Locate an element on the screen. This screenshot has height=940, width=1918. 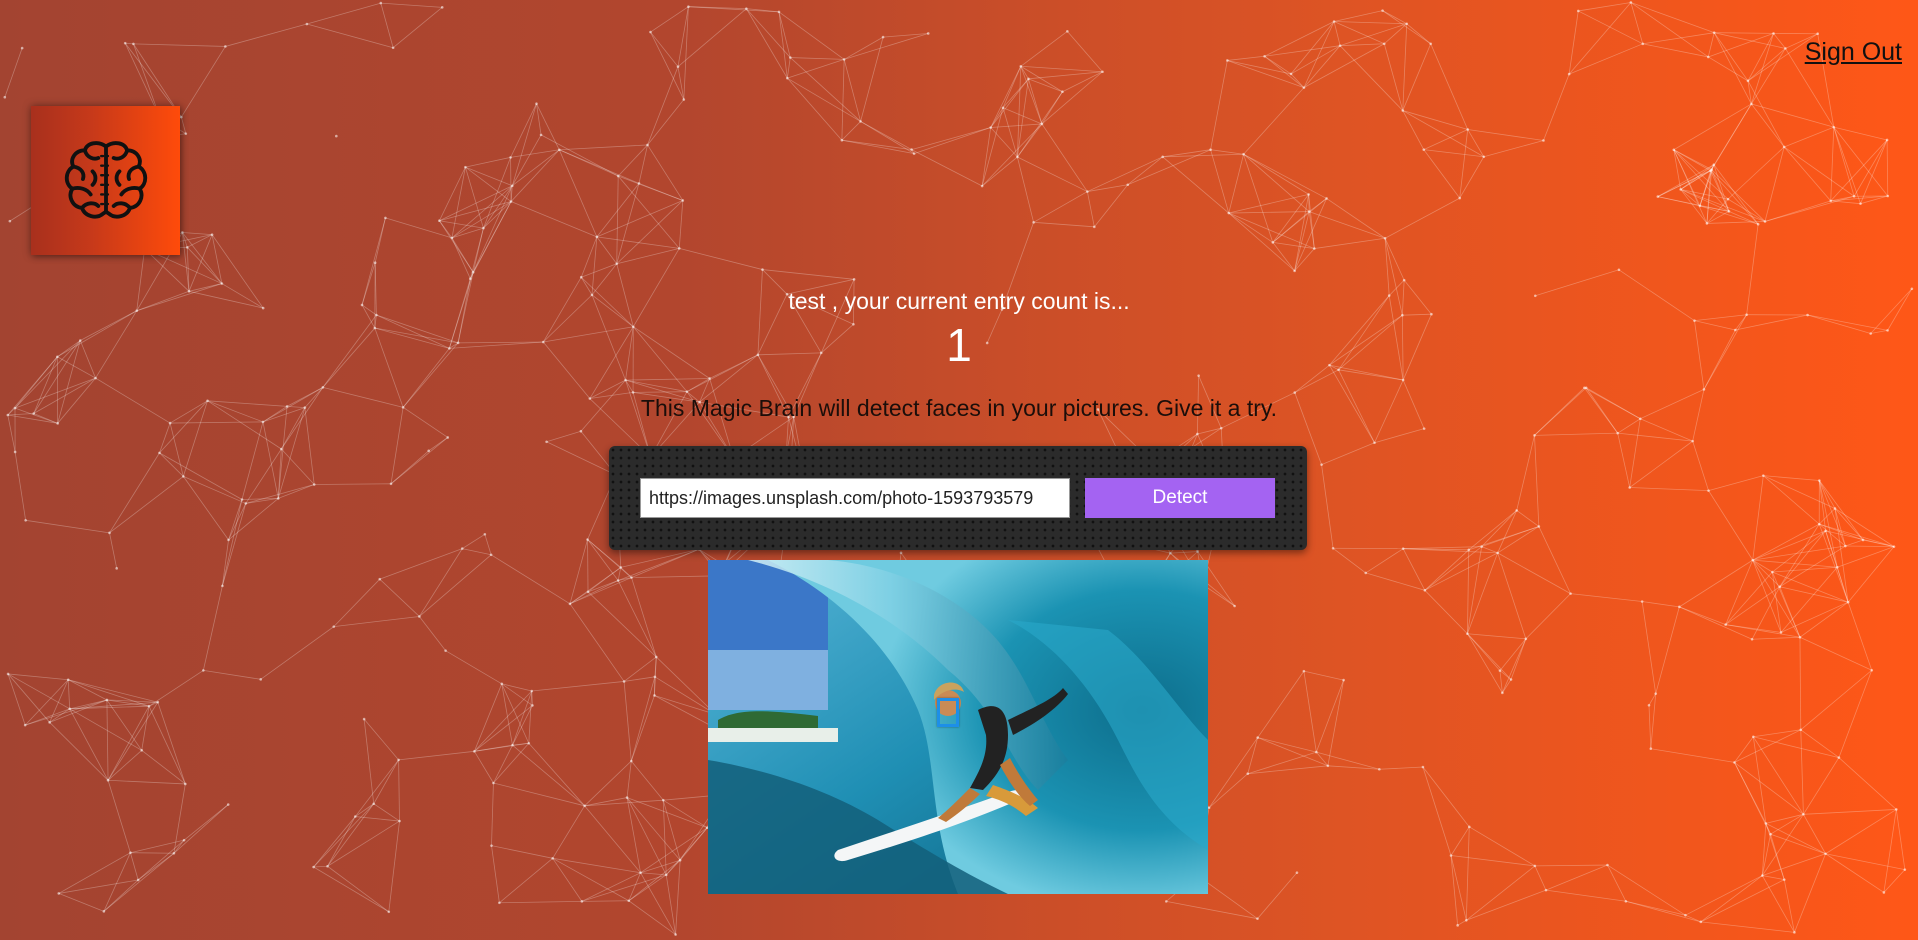
image-url-form: Detect is located at coordinates (958, 498).